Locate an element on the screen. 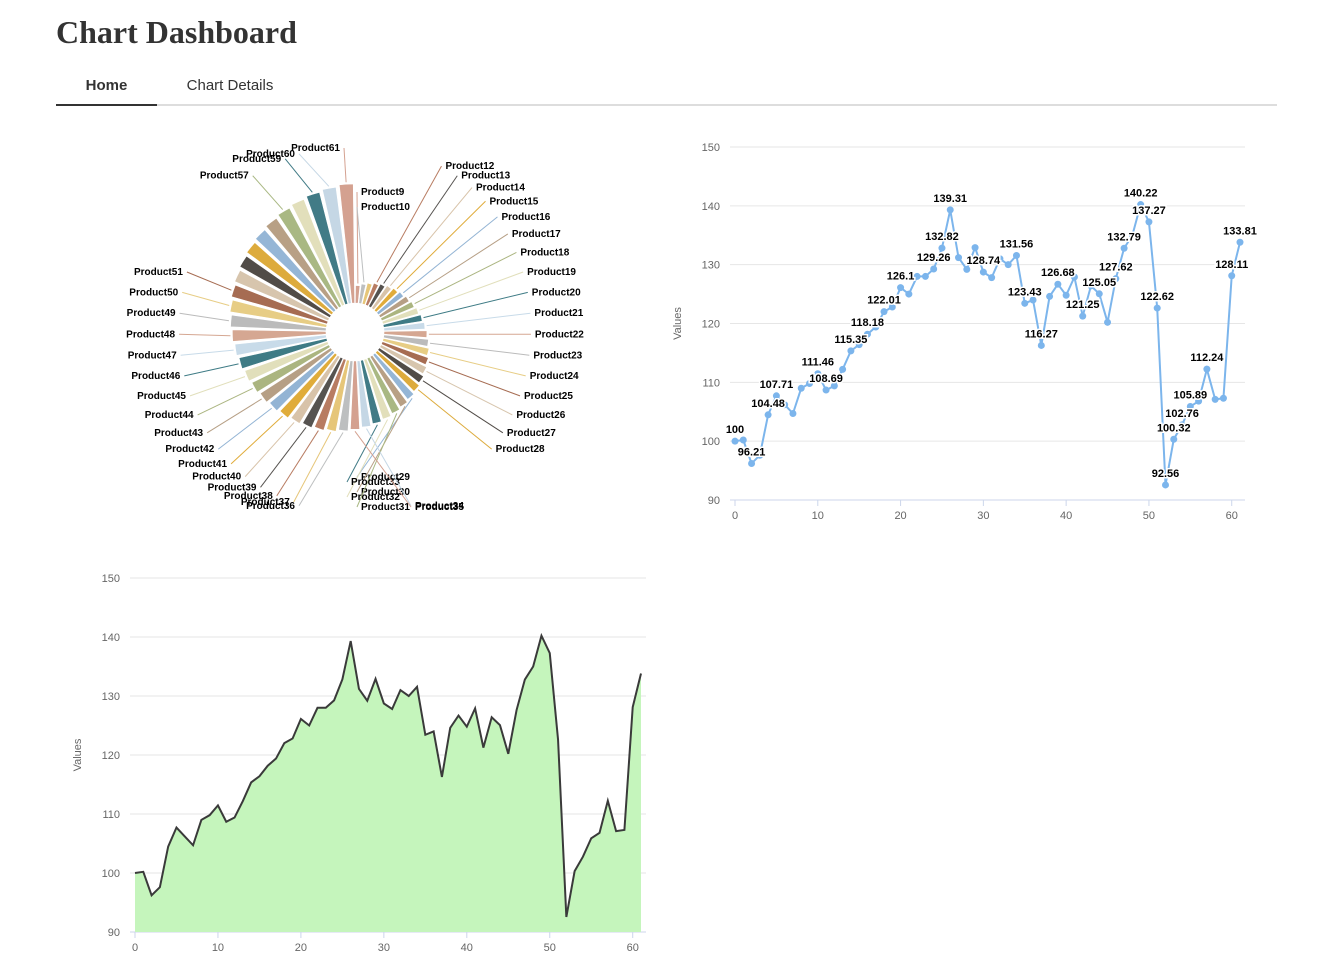  data-label: 100.32 is located at coordinates (1174, 428).